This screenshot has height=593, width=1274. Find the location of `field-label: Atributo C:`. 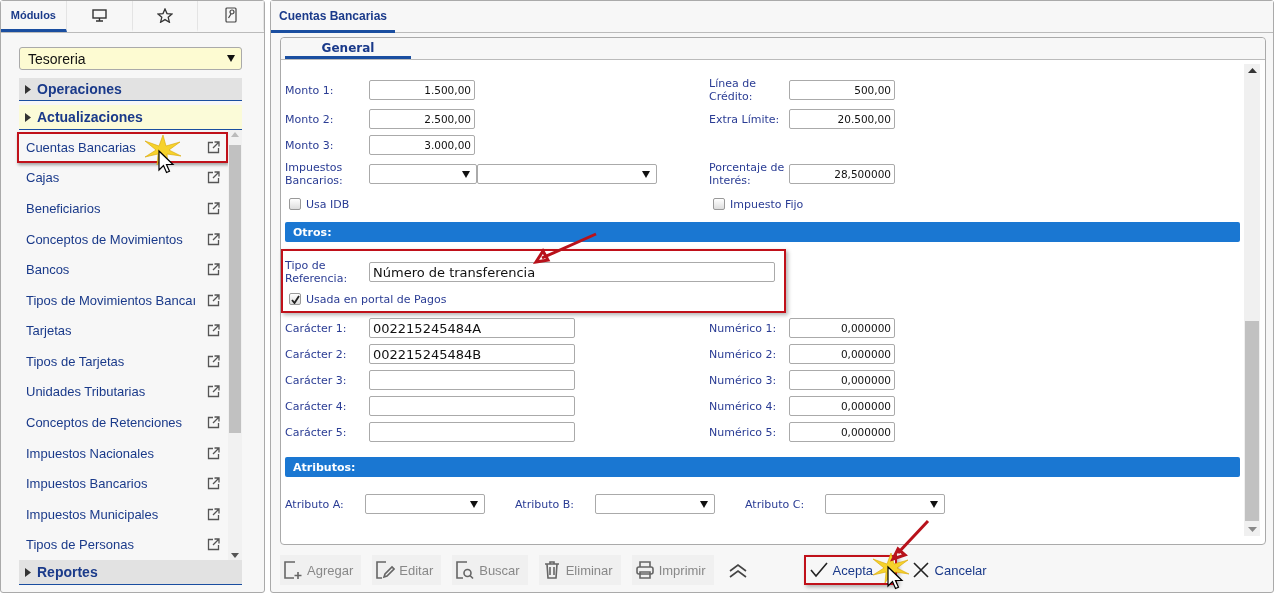

field-label: Atributo C: is located at coordinates (775, 504).